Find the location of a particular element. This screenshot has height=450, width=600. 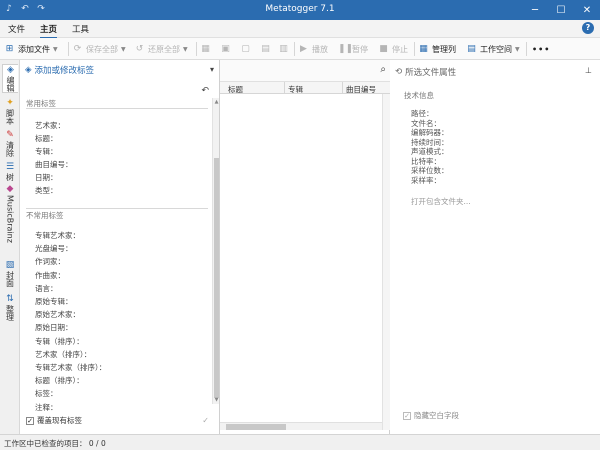

restore-all-button: ↺ 还原全部 ▼ is located at coordinates (161, 49).